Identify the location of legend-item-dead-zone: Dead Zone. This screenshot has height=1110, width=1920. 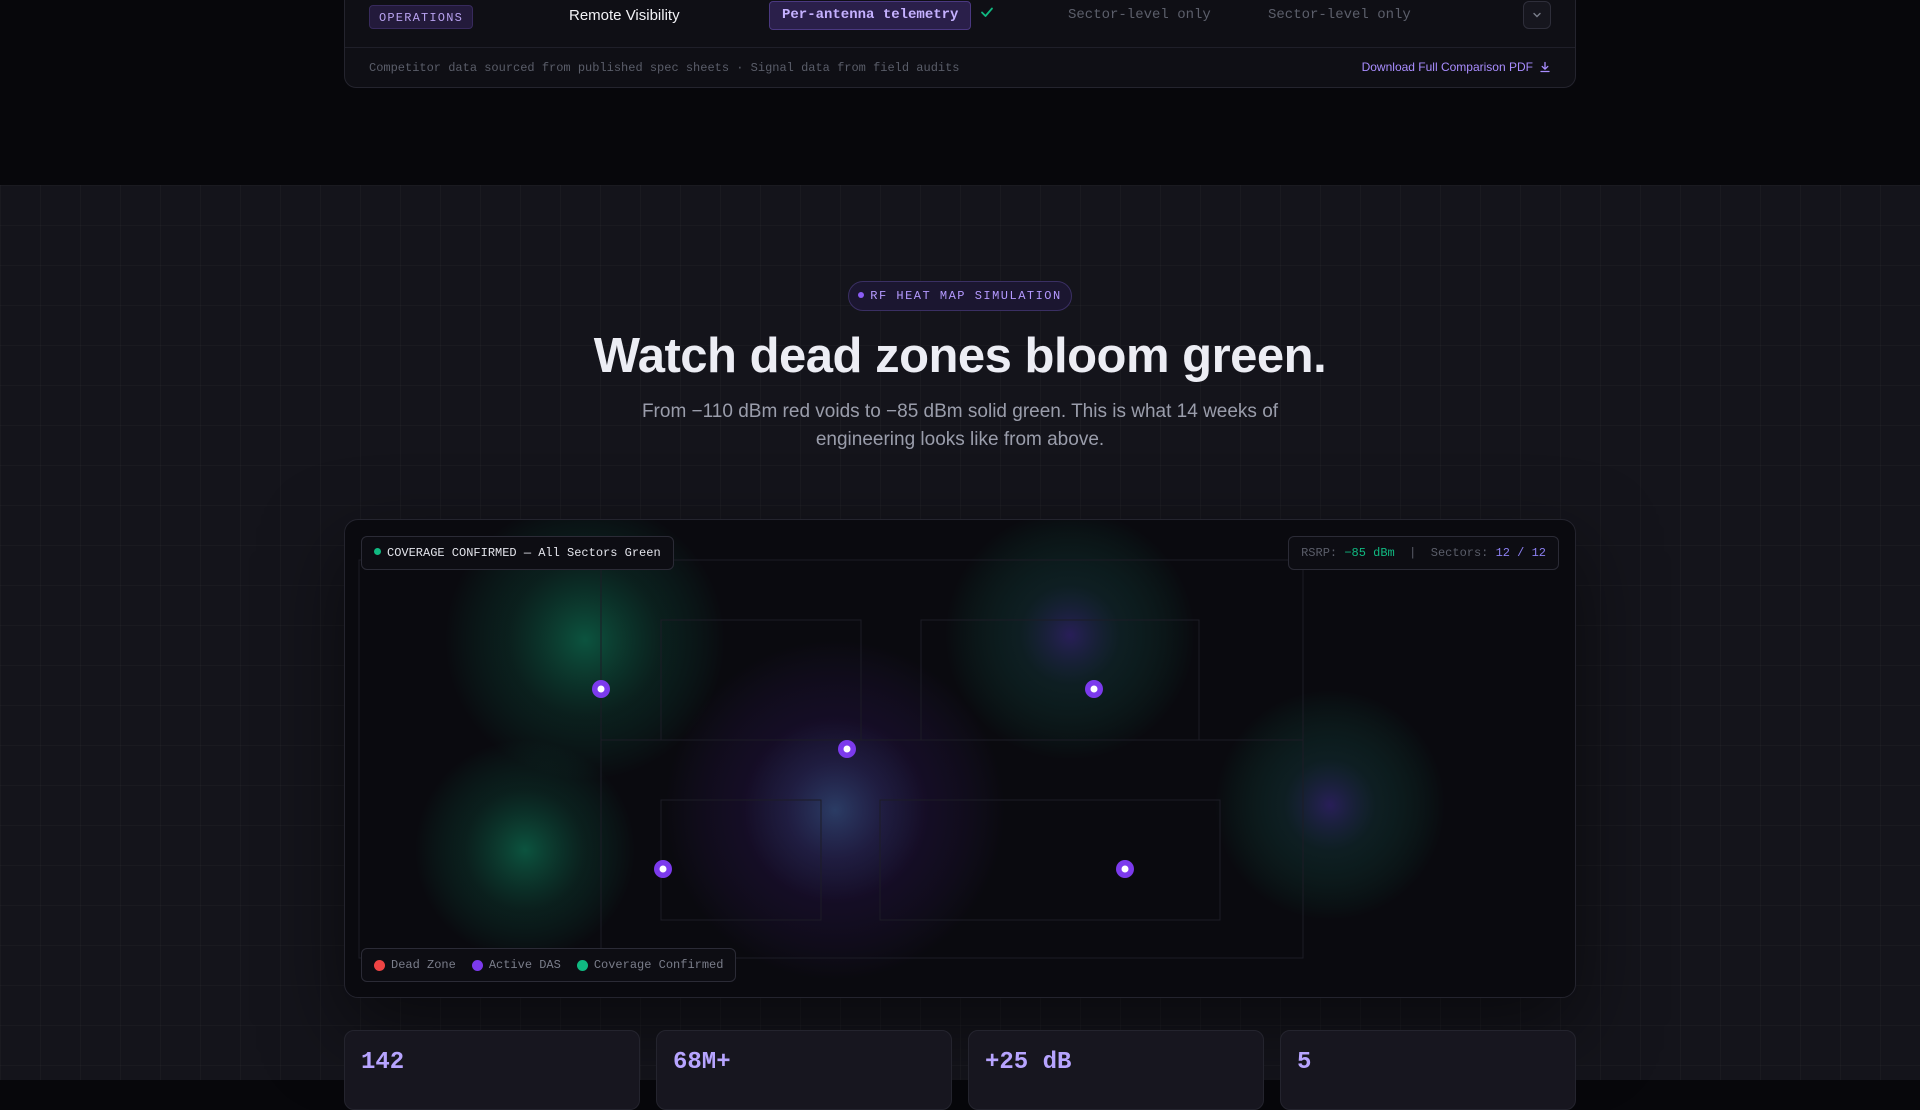
(415, 965).